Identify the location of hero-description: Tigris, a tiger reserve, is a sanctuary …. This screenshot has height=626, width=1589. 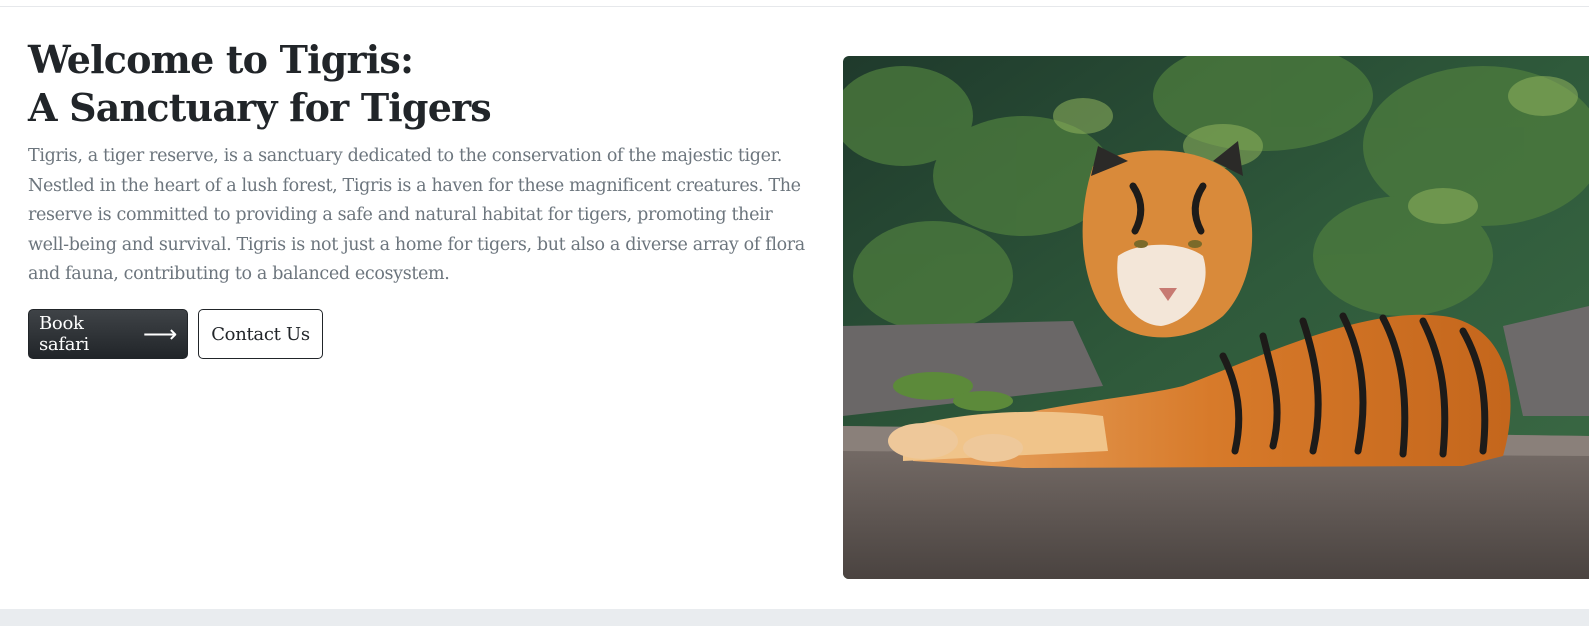
(416, 215).